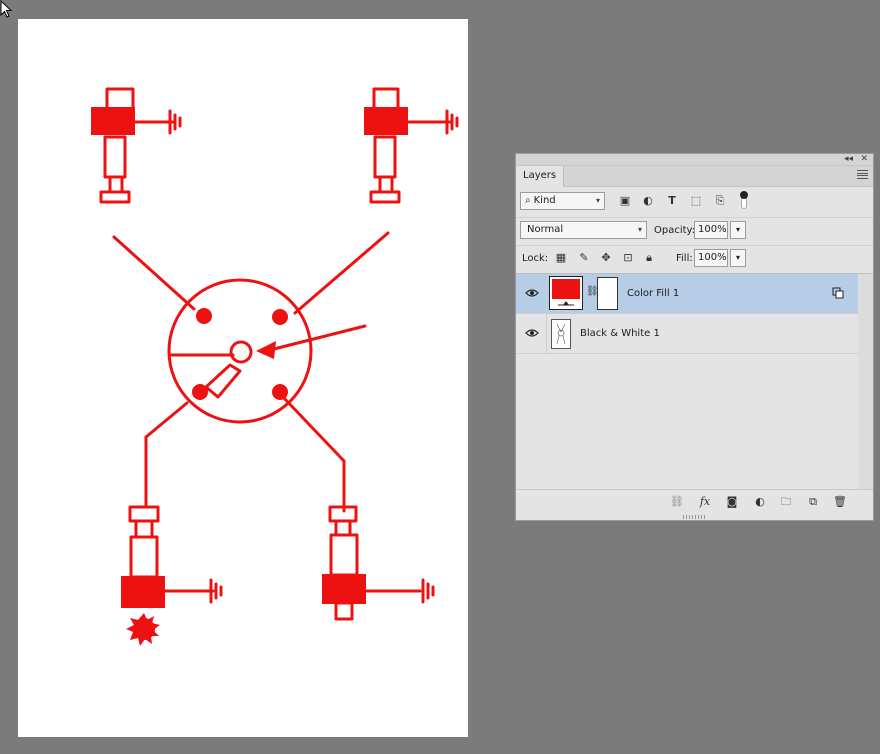 This screenshot has height=754, width=880. What do you see at coordinates (620, 333) in the screenshot?
I see `layer-name: Black & White 1` at bounding box center [620, 333].